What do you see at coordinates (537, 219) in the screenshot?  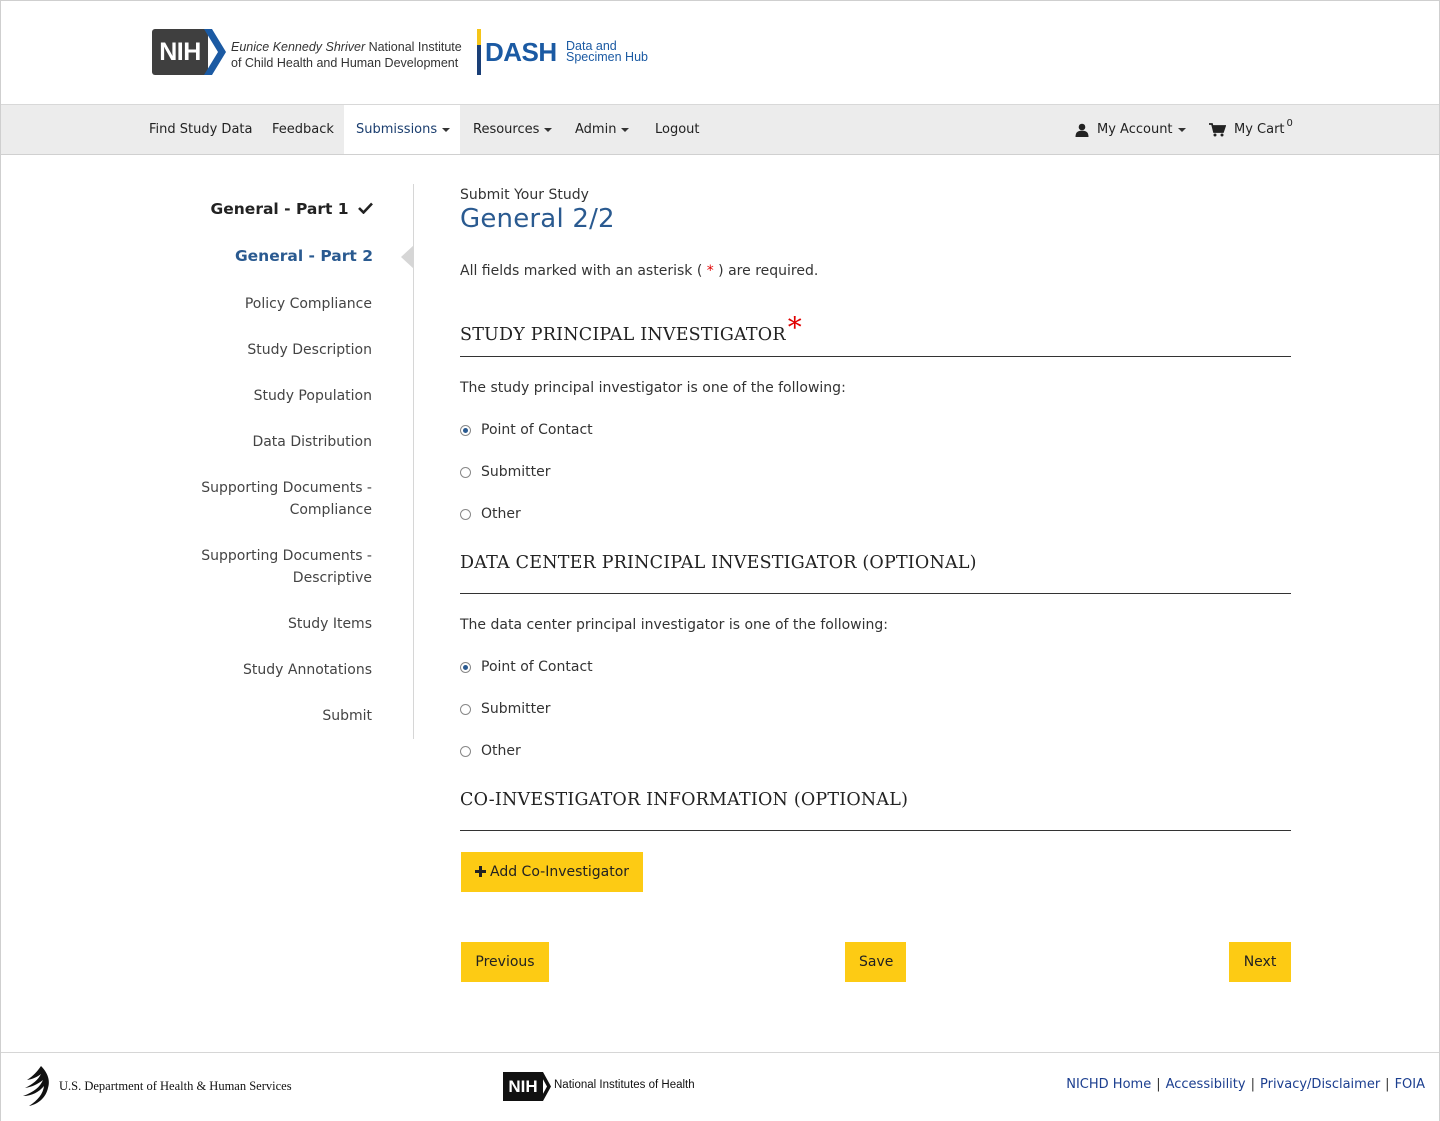 I see `page-title: General 2/2` at bounding box center [537, 219].